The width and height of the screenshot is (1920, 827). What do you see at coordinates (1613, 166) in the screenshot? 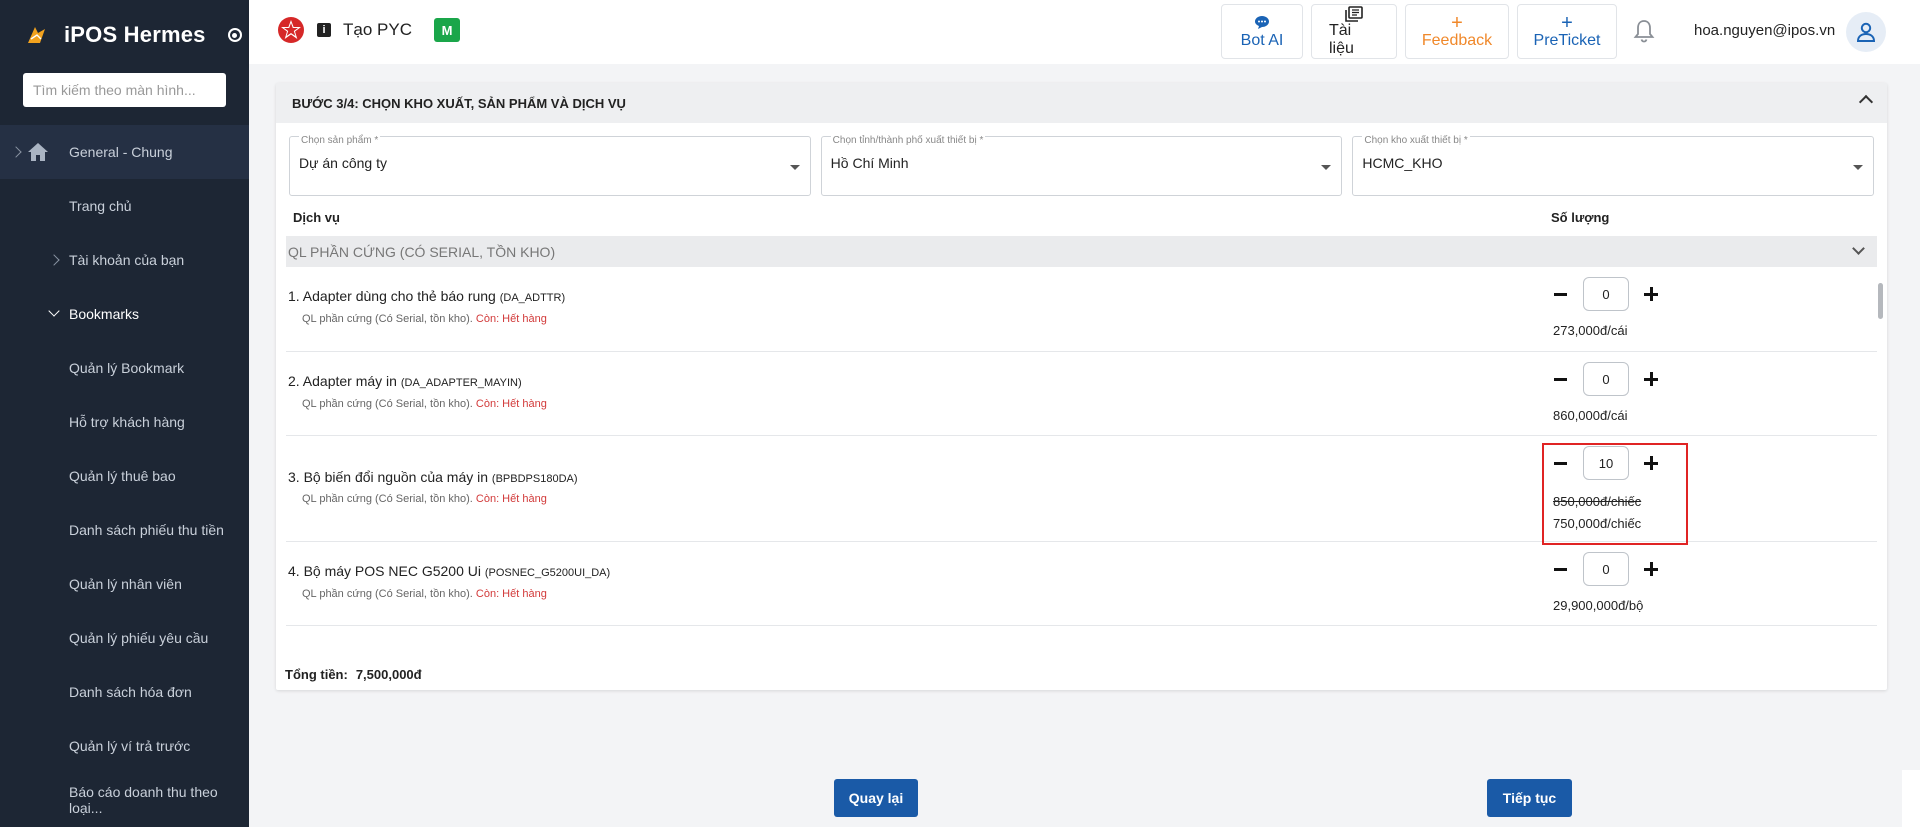
I see `warehouse-select: Chọn kho xuất thiết bị * HCMC_KHO` at bounding box center [1613, 166].